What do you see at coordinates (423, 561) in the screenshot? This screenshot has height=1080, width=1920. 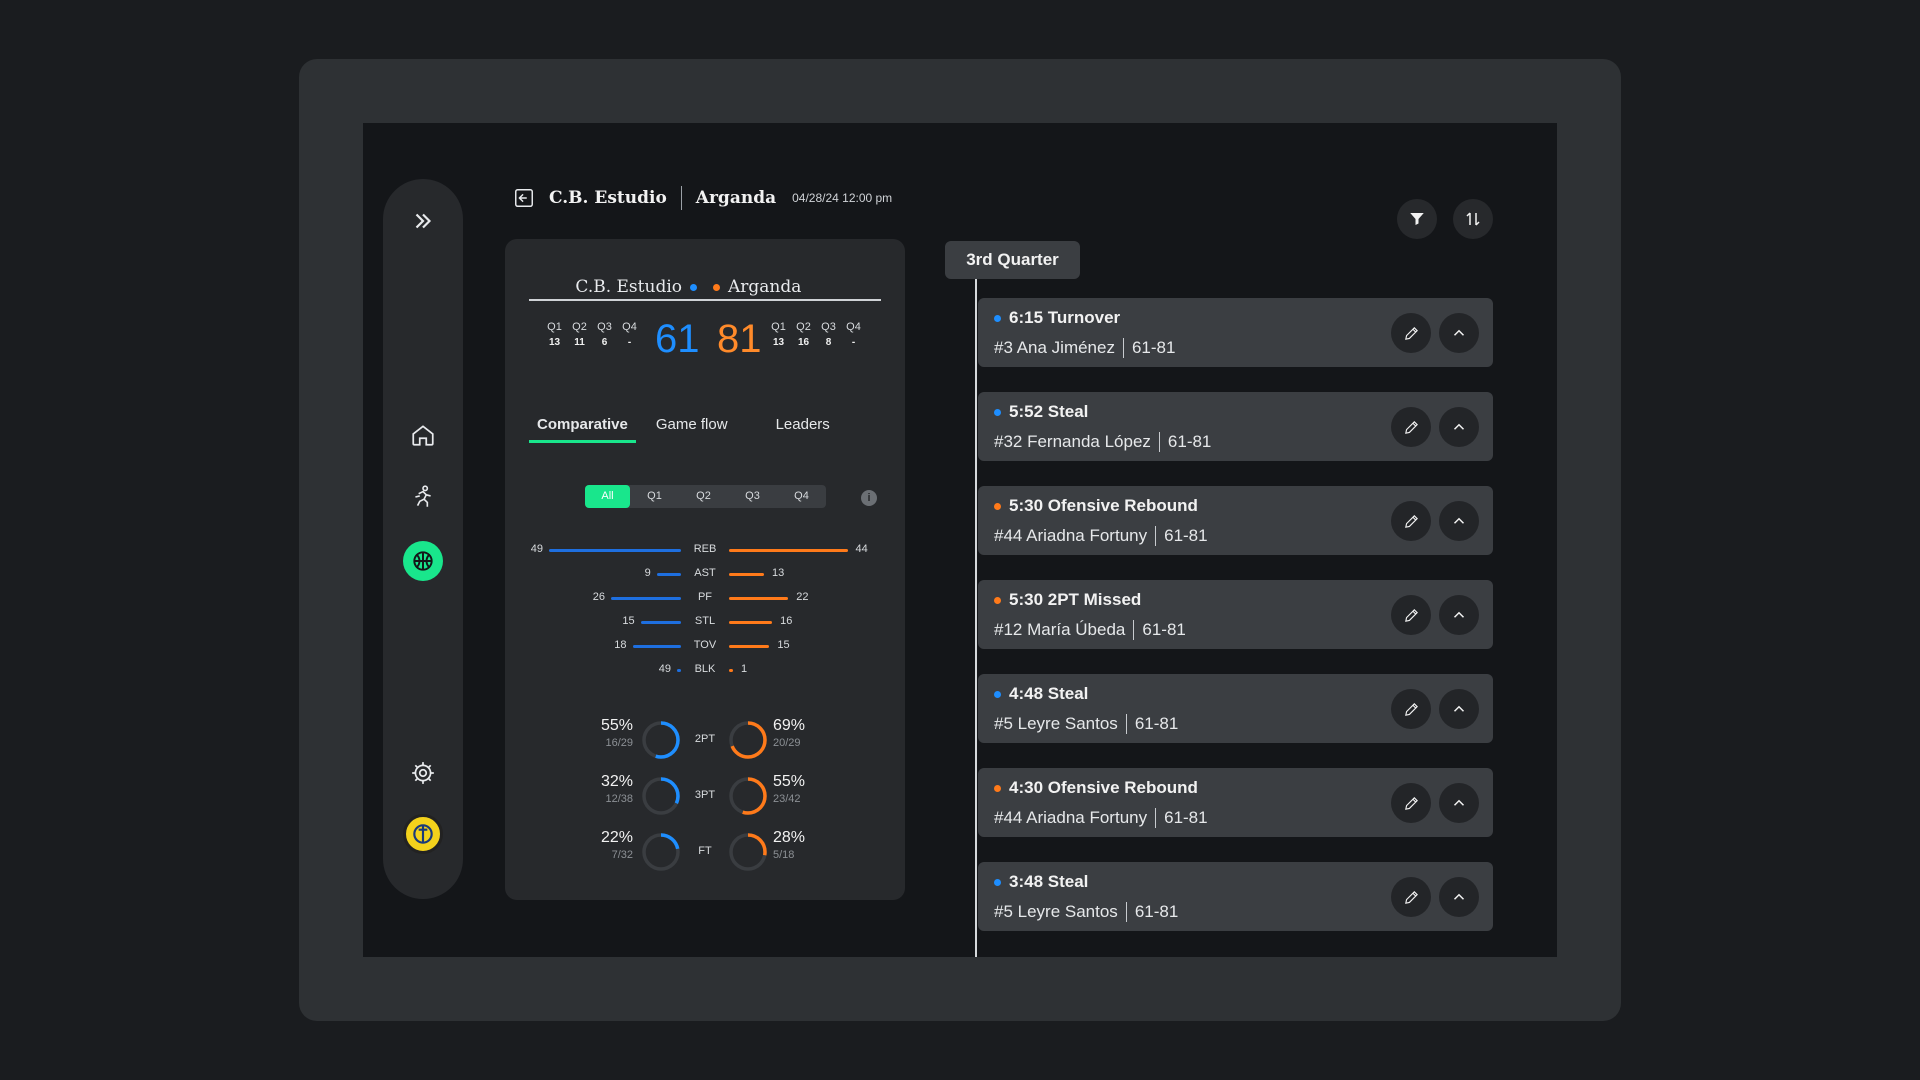 I see `basketball-icon` at bounding box center [423, 561].